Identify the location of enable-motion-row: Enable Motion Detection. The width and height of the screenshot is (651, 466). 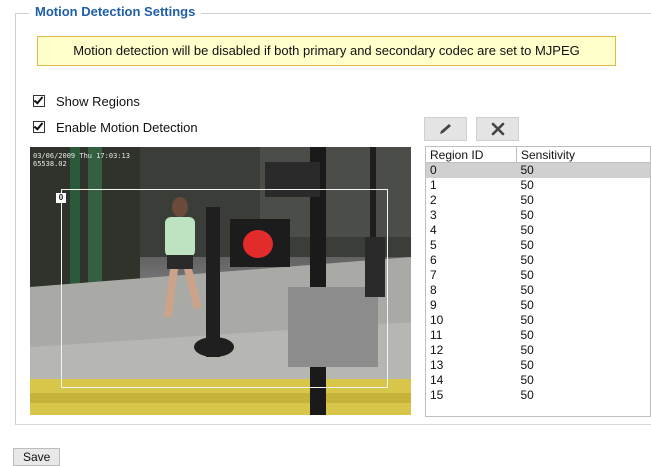
(115, 127).